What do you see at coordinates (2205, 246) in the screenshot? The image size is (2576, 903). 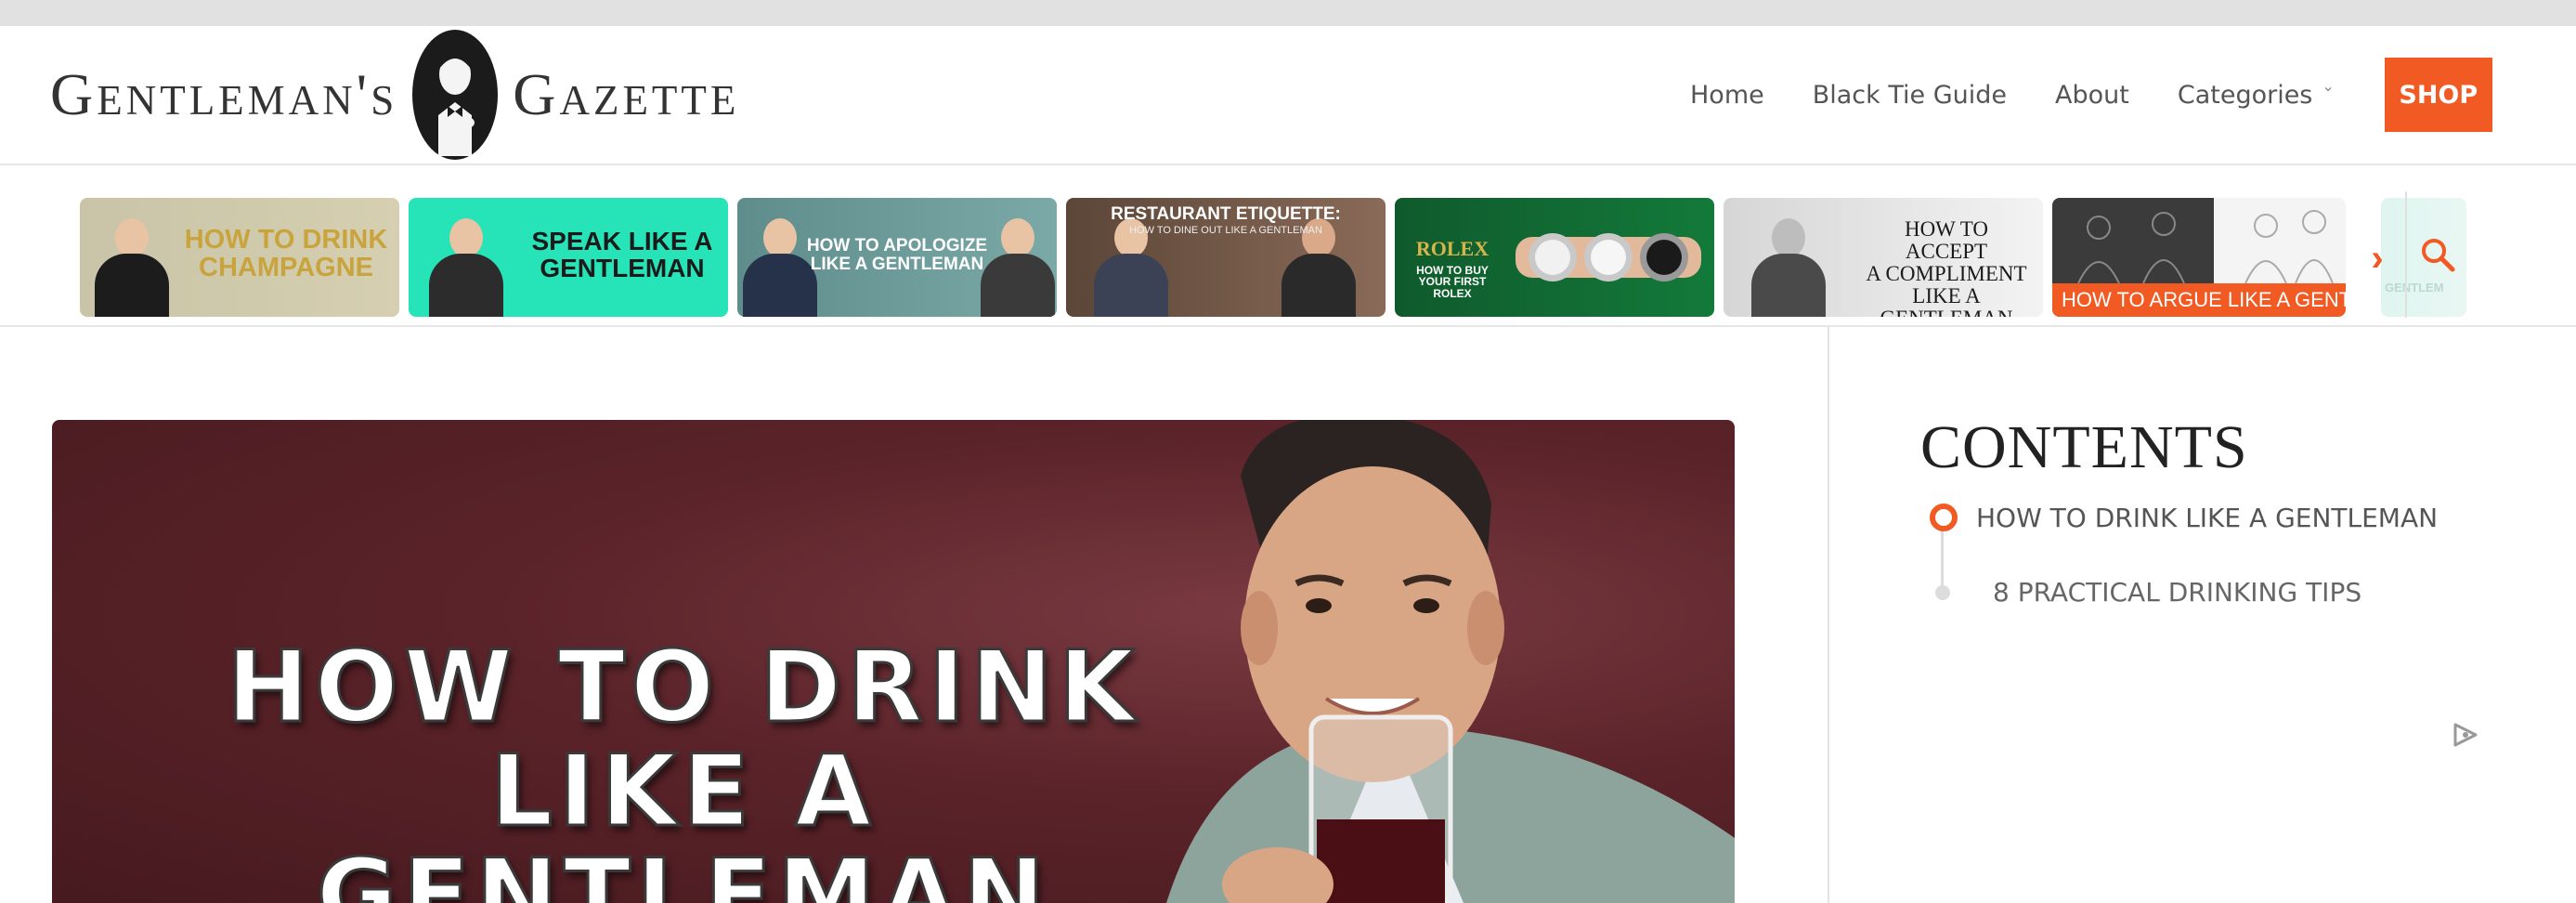 I see `sketch-figures-icon` at bounding box center [2205, 246].